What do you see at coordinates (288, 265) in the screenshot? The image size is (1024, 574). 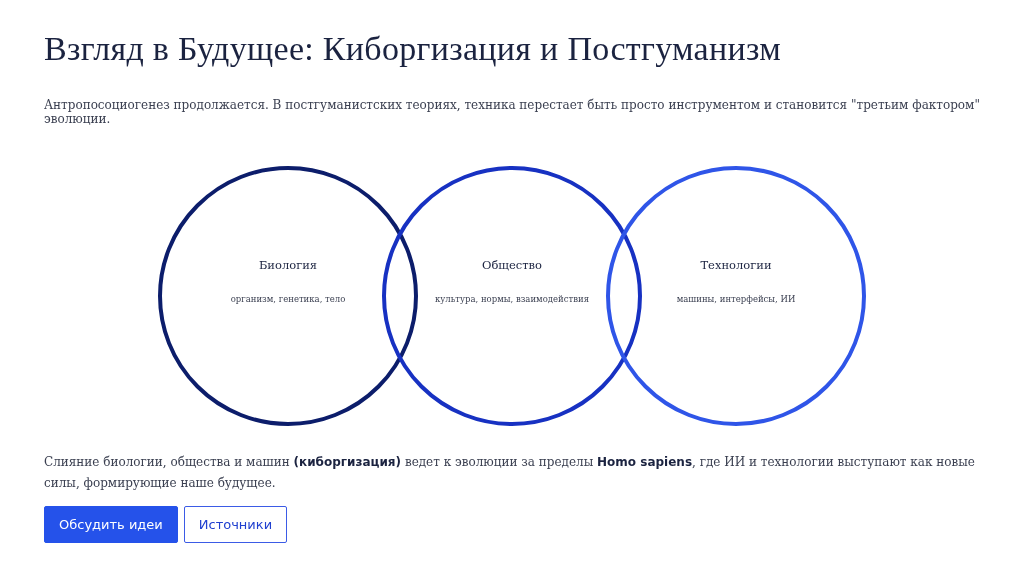 I see `circle-label: Биология` at bounding box center [288, 265].